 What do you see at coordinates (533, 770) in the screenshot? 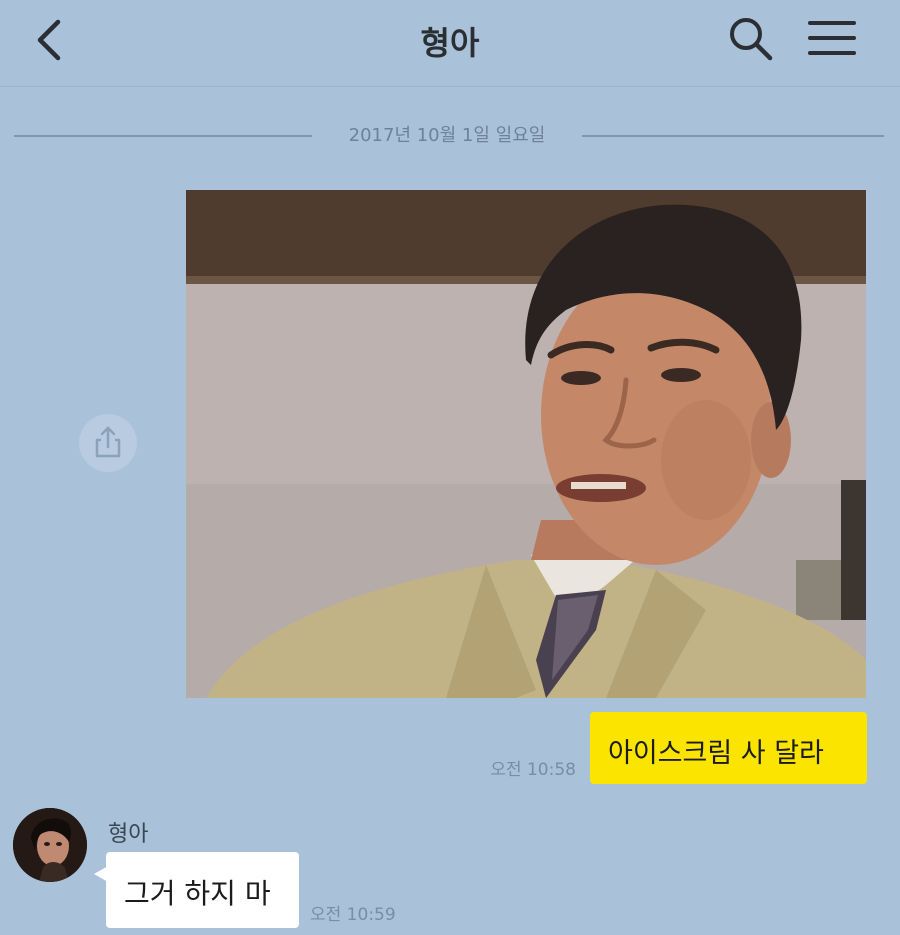
I see `sent-message-time: 오전 10:58` at bounding box center [533, 770].